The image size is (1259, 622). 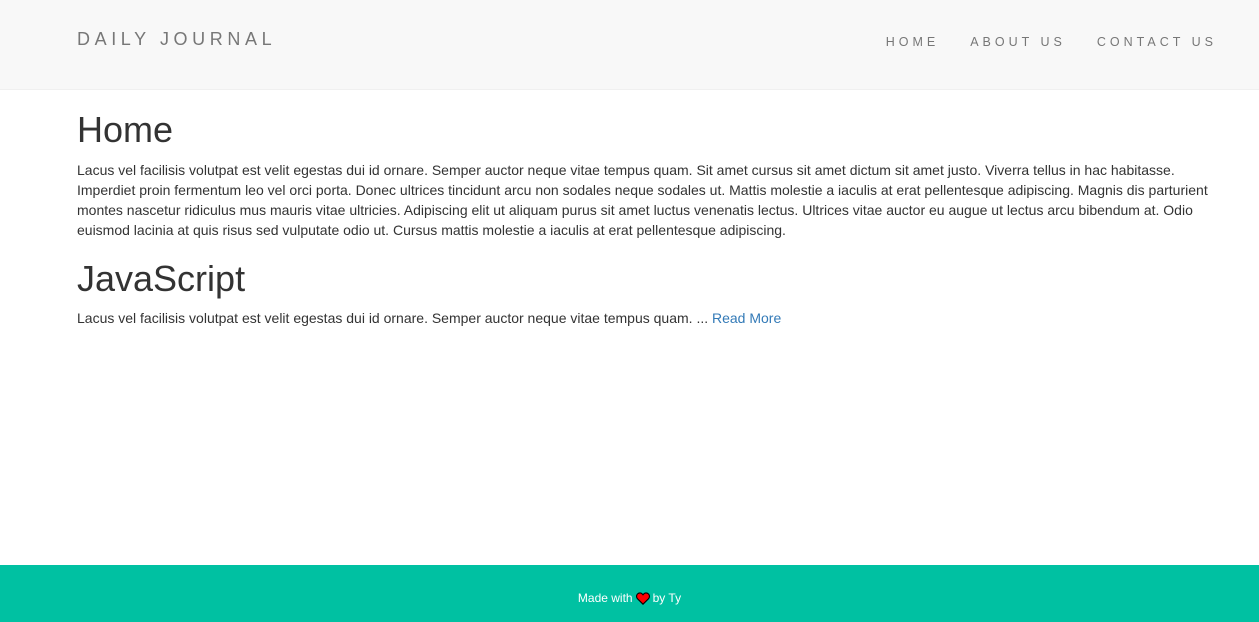 What do you see at coordinates (642, 600) in the screenshot?
I see `heart-icon` at bounding box center [642, 600].